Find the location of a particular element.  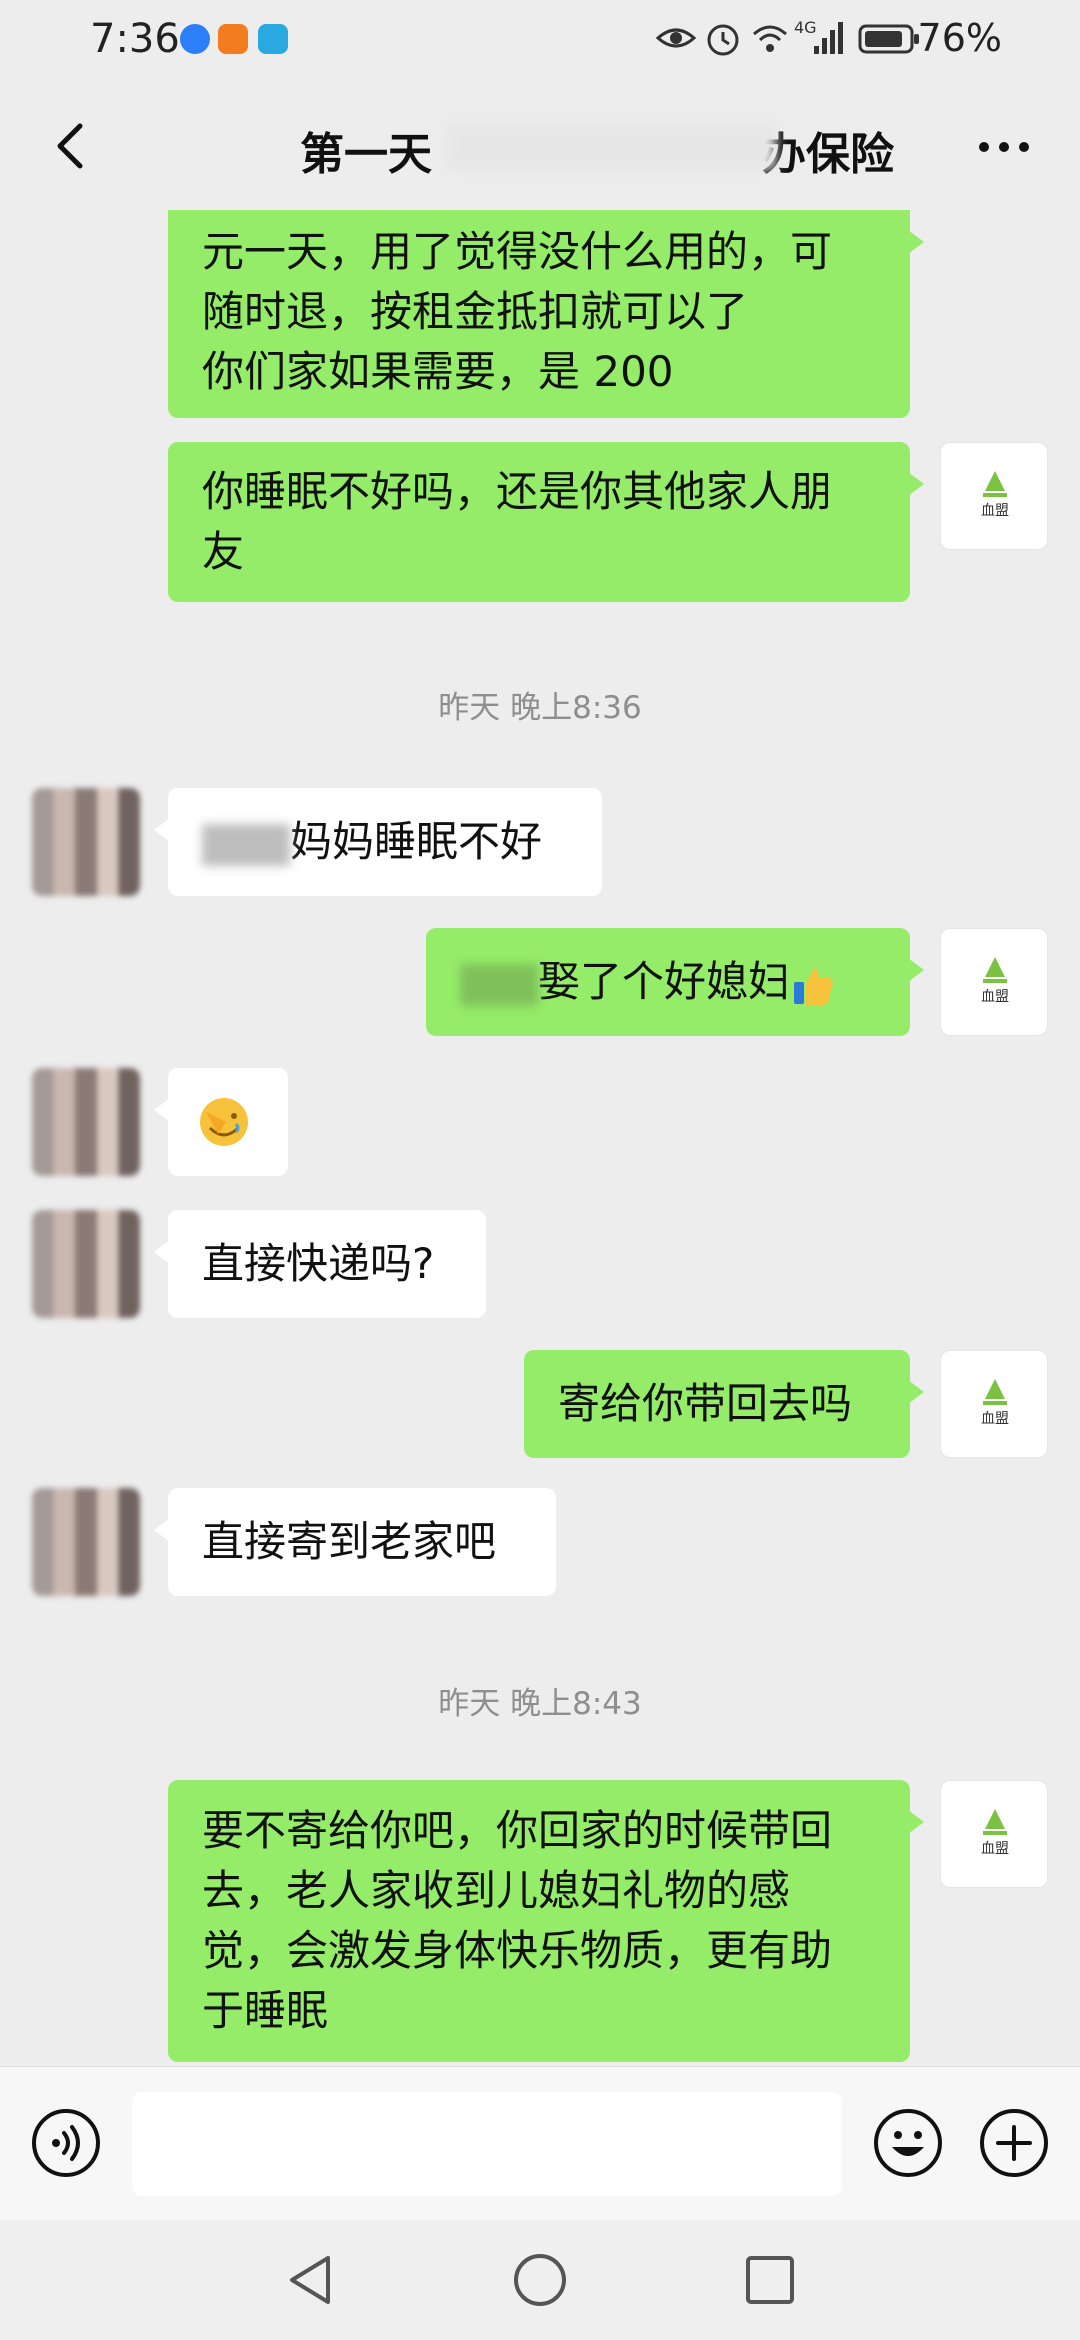

message-bubble-outgoing: 寄给你带回去吗 is located at coordinates (724, 1404).